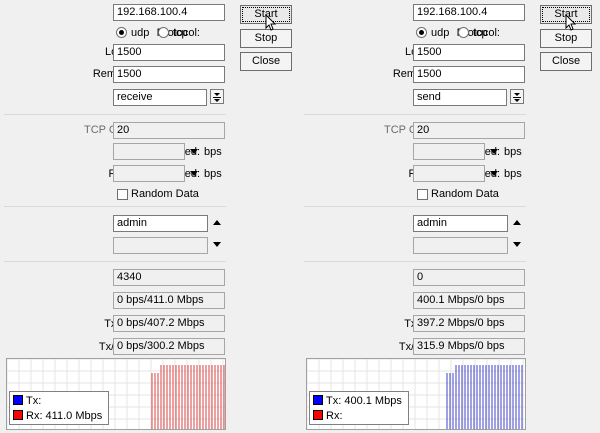 This screenshot has width=600, height=433. Describe the element at coordinates (169, 300) in the screenshot. I see `txrx-current-value: 0 bps/411.0 Mbps` at that location.